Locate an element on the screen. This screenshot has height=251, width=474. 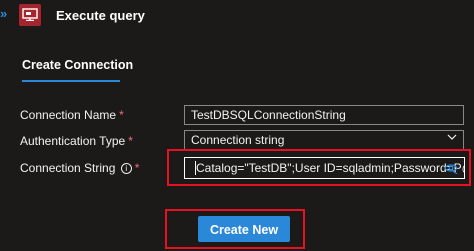
authentication-type-label-text: Authentication Type is located at coordinates (73, 141).